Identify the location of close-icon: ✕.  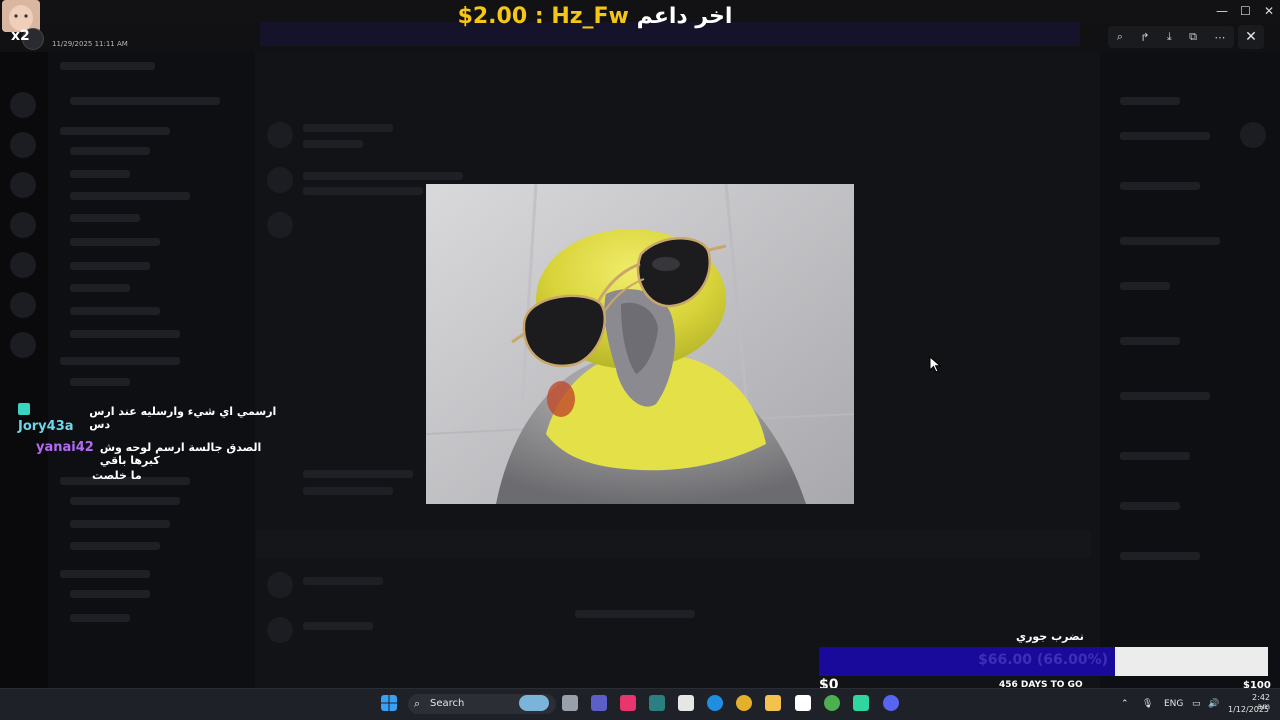
(1251, 37).